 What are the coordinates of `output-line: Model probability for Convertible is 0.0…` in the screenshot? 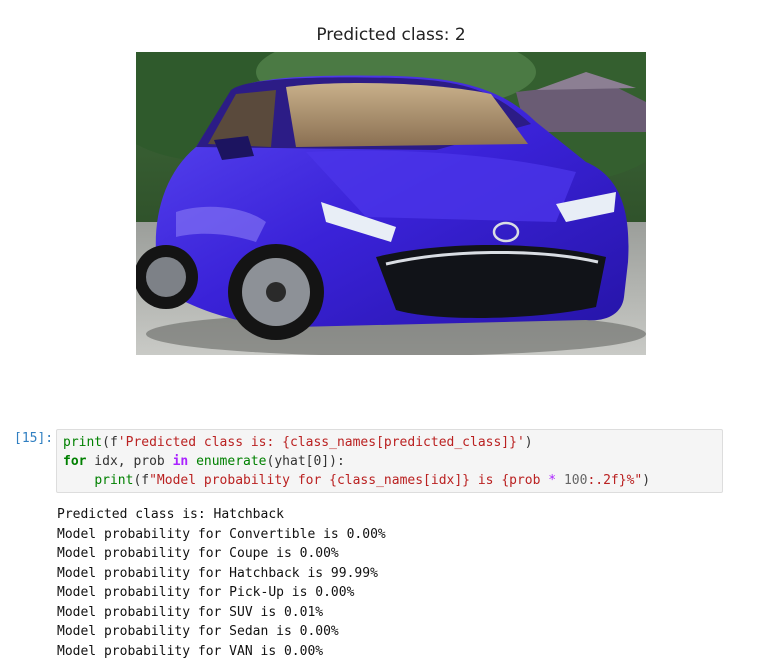 It's located at (221, 534).